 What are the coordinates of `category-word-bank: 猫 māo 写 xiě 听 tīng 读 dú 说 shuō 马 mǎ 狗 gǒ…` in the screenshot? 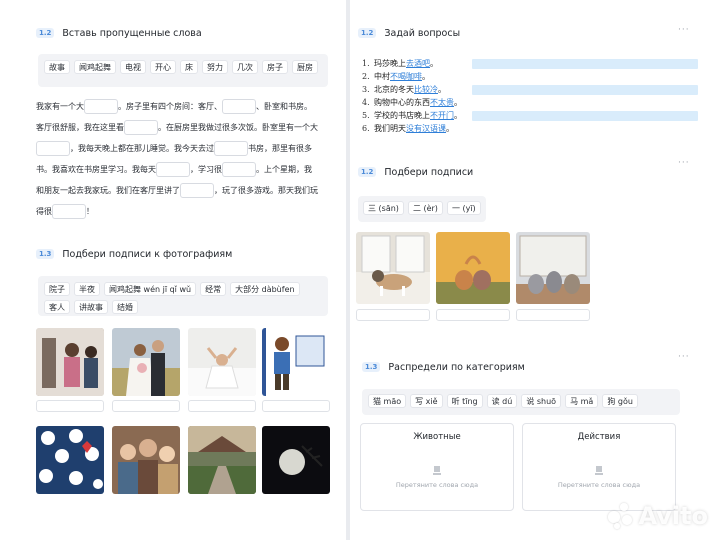 It's located at (521, 402).